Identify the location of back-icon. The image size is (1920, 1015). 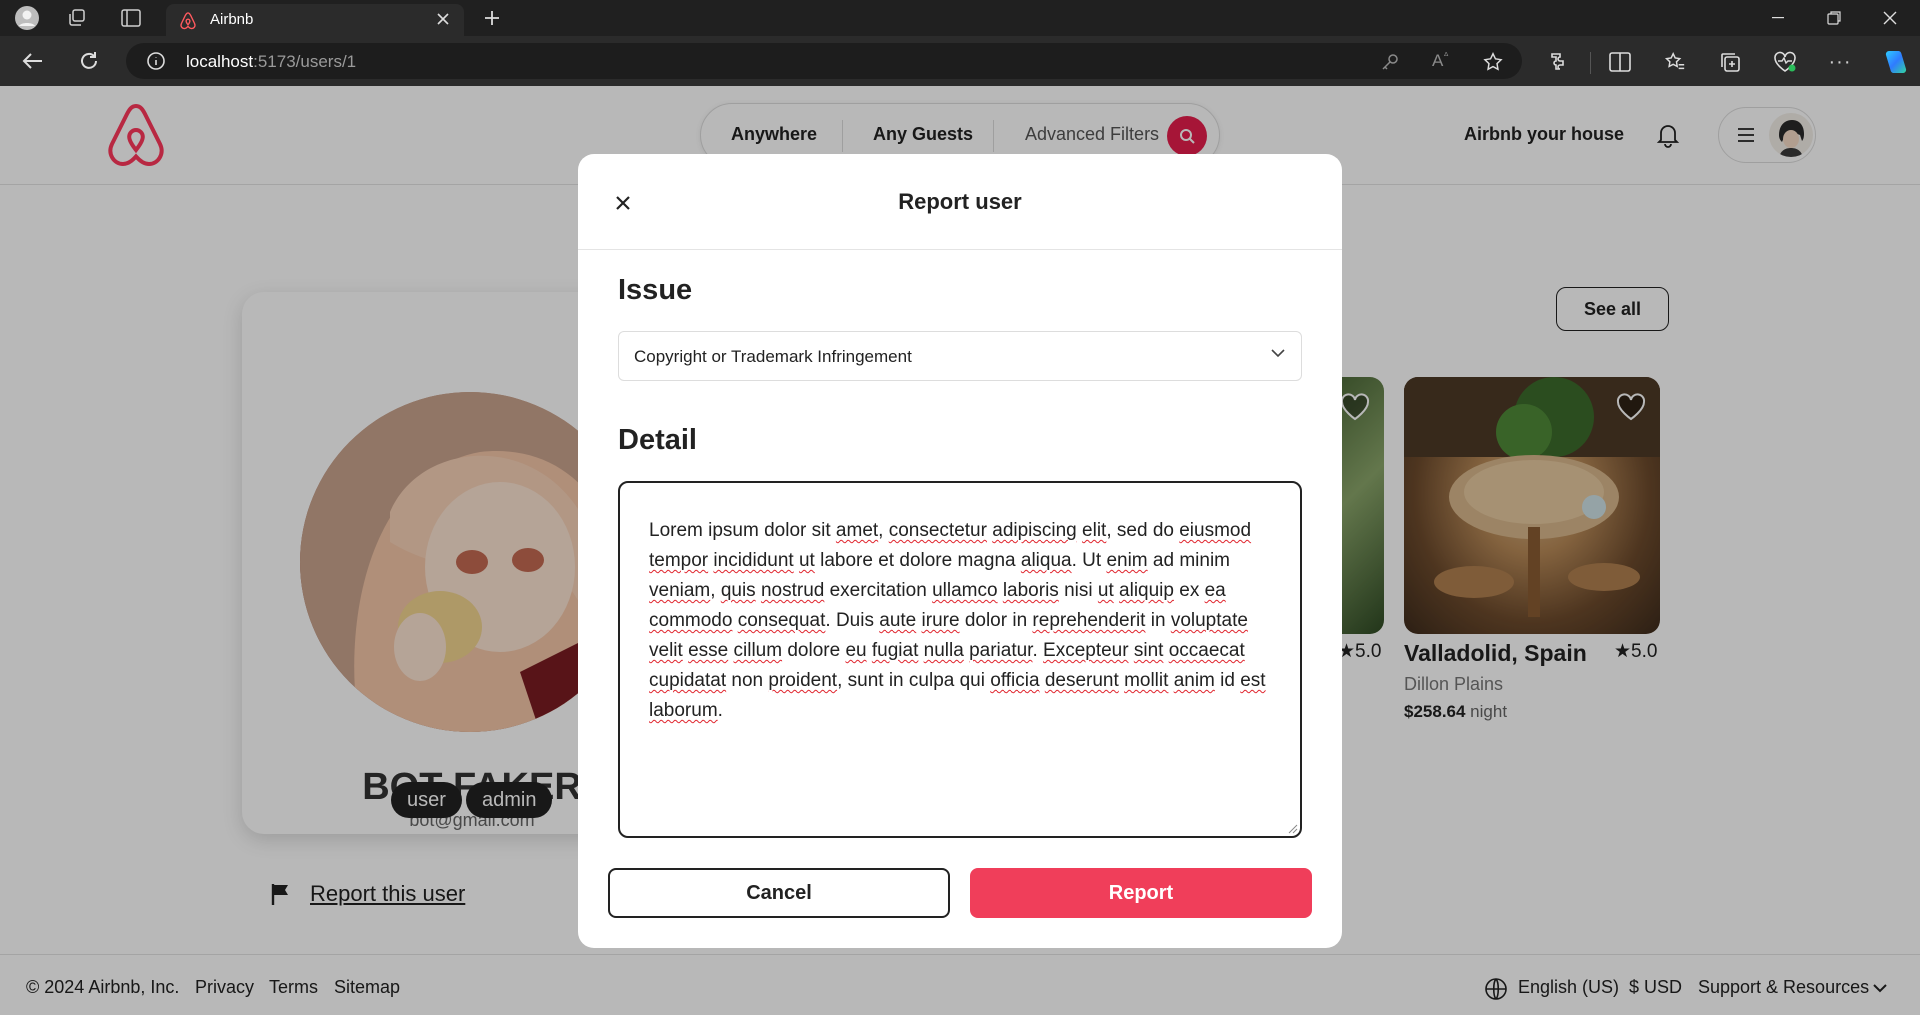
(33, 61).